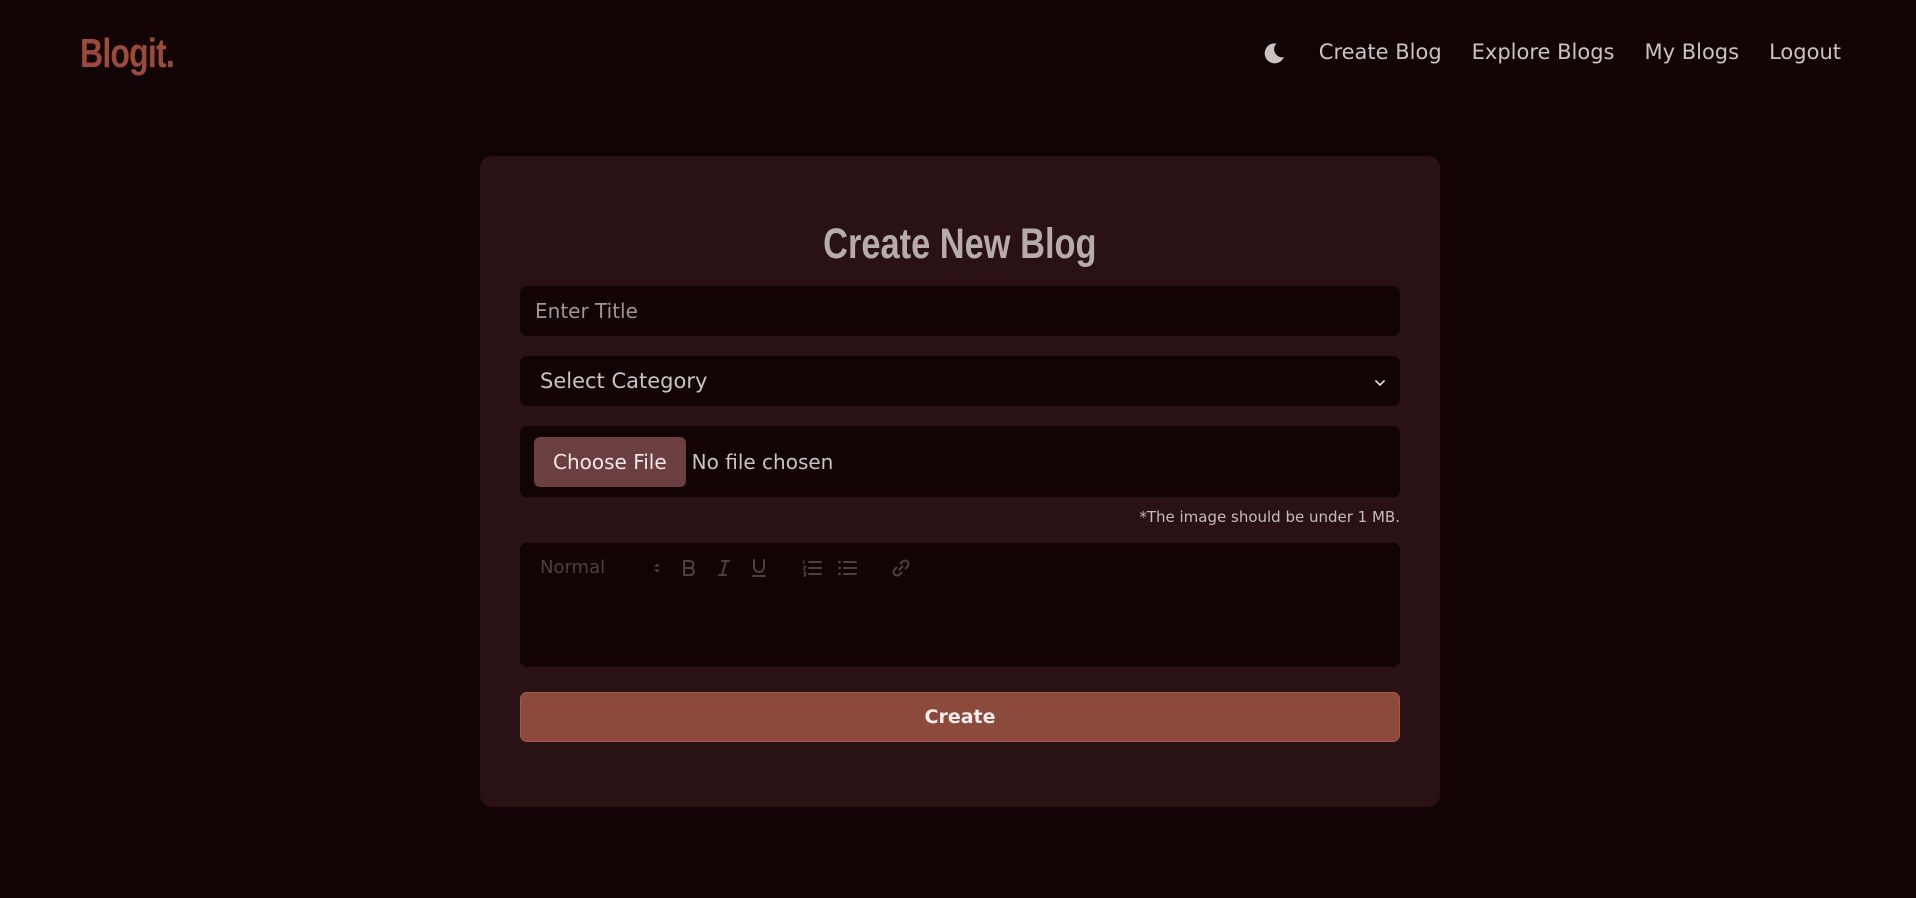 This screenshot has height=898, width=1916. Describe the element at coordinates (624, 381) in the screenshot. I see `category-select-value: Select Category` at that location.